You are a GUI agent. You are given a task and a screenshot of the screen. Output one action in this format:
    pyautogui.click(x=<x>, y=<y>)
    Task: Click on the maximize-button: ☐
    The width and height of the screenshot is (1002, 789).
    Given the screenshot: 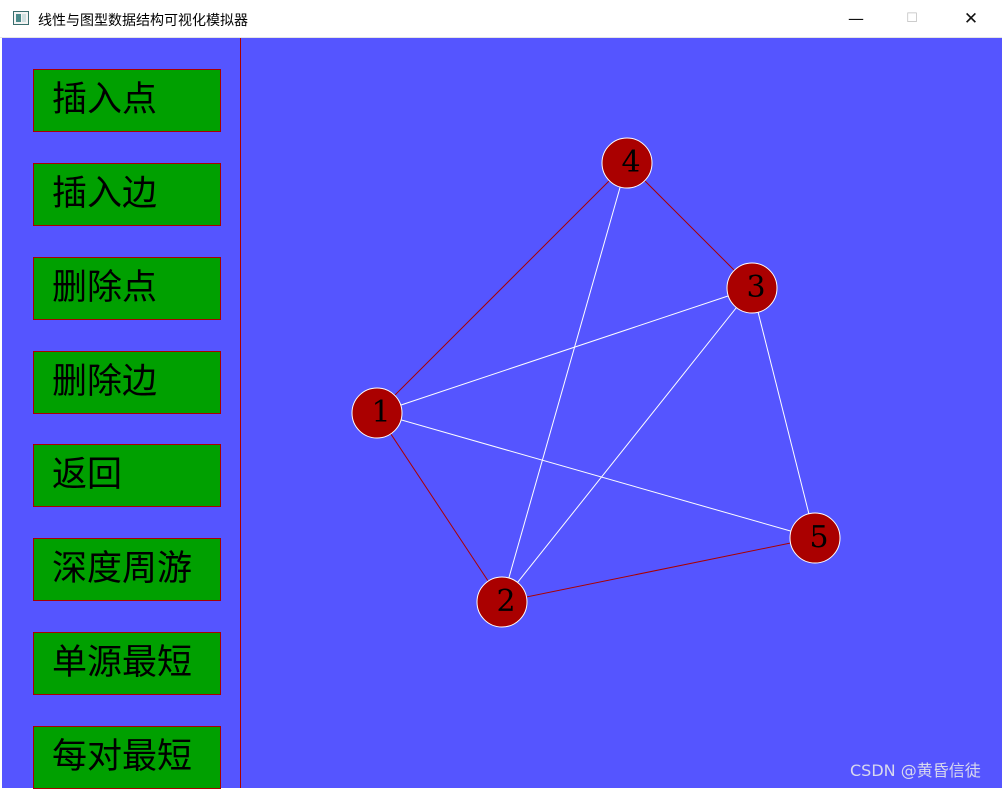 What is the action you would take?
    pyautogui.click(x=912, y=18)
    